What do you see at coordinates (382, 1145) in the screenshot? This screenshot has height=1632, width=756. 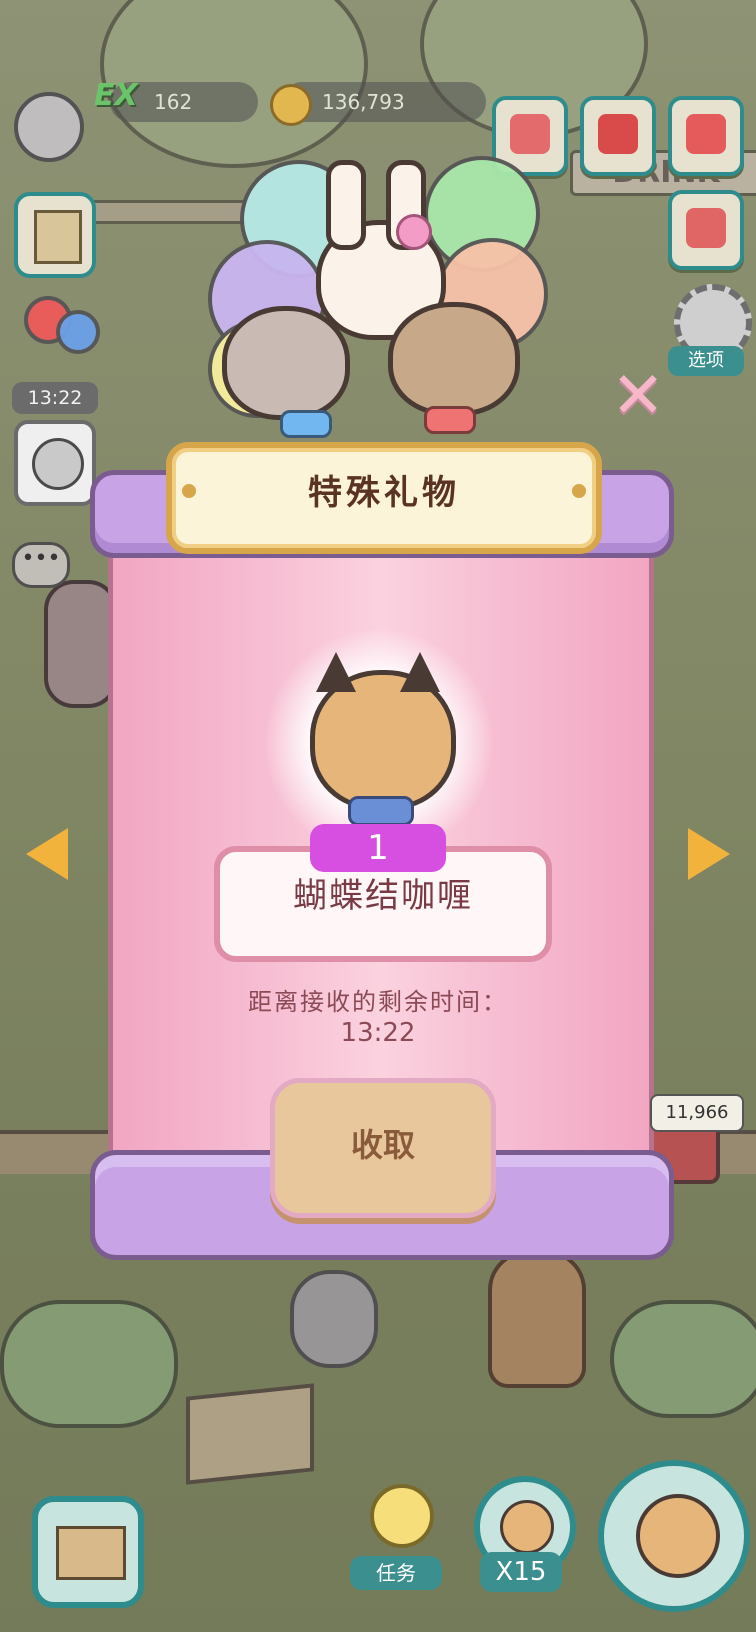 I see `collect-button-label: 收取` at bounding box center [382, 1145].